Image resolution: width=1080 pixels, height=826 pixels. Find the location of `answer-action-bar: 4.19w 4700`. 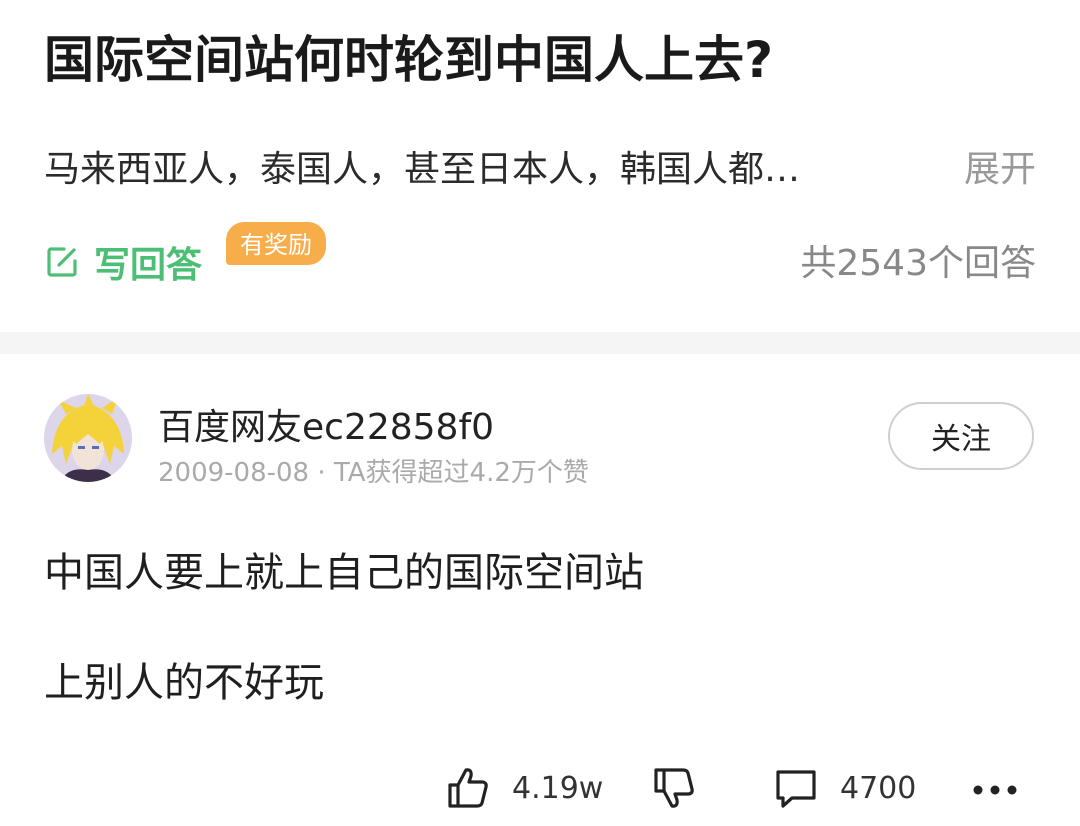

answer-action-bar: 4.19w 4700 is located at coordinates (540, 788).